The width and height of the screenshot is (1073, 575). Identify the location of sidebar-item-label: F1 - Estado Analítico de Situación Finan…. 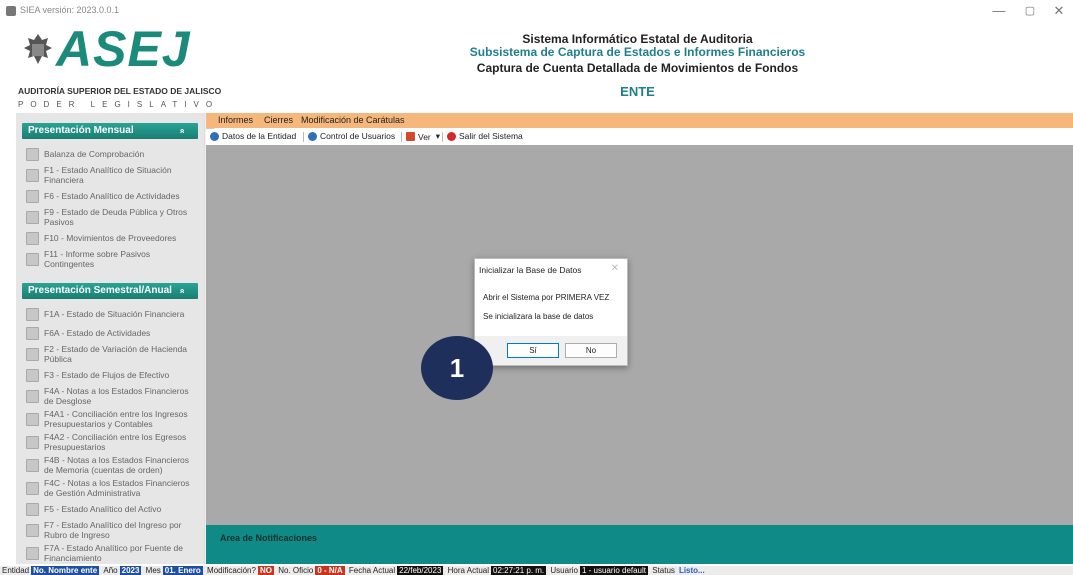
(108, 175).